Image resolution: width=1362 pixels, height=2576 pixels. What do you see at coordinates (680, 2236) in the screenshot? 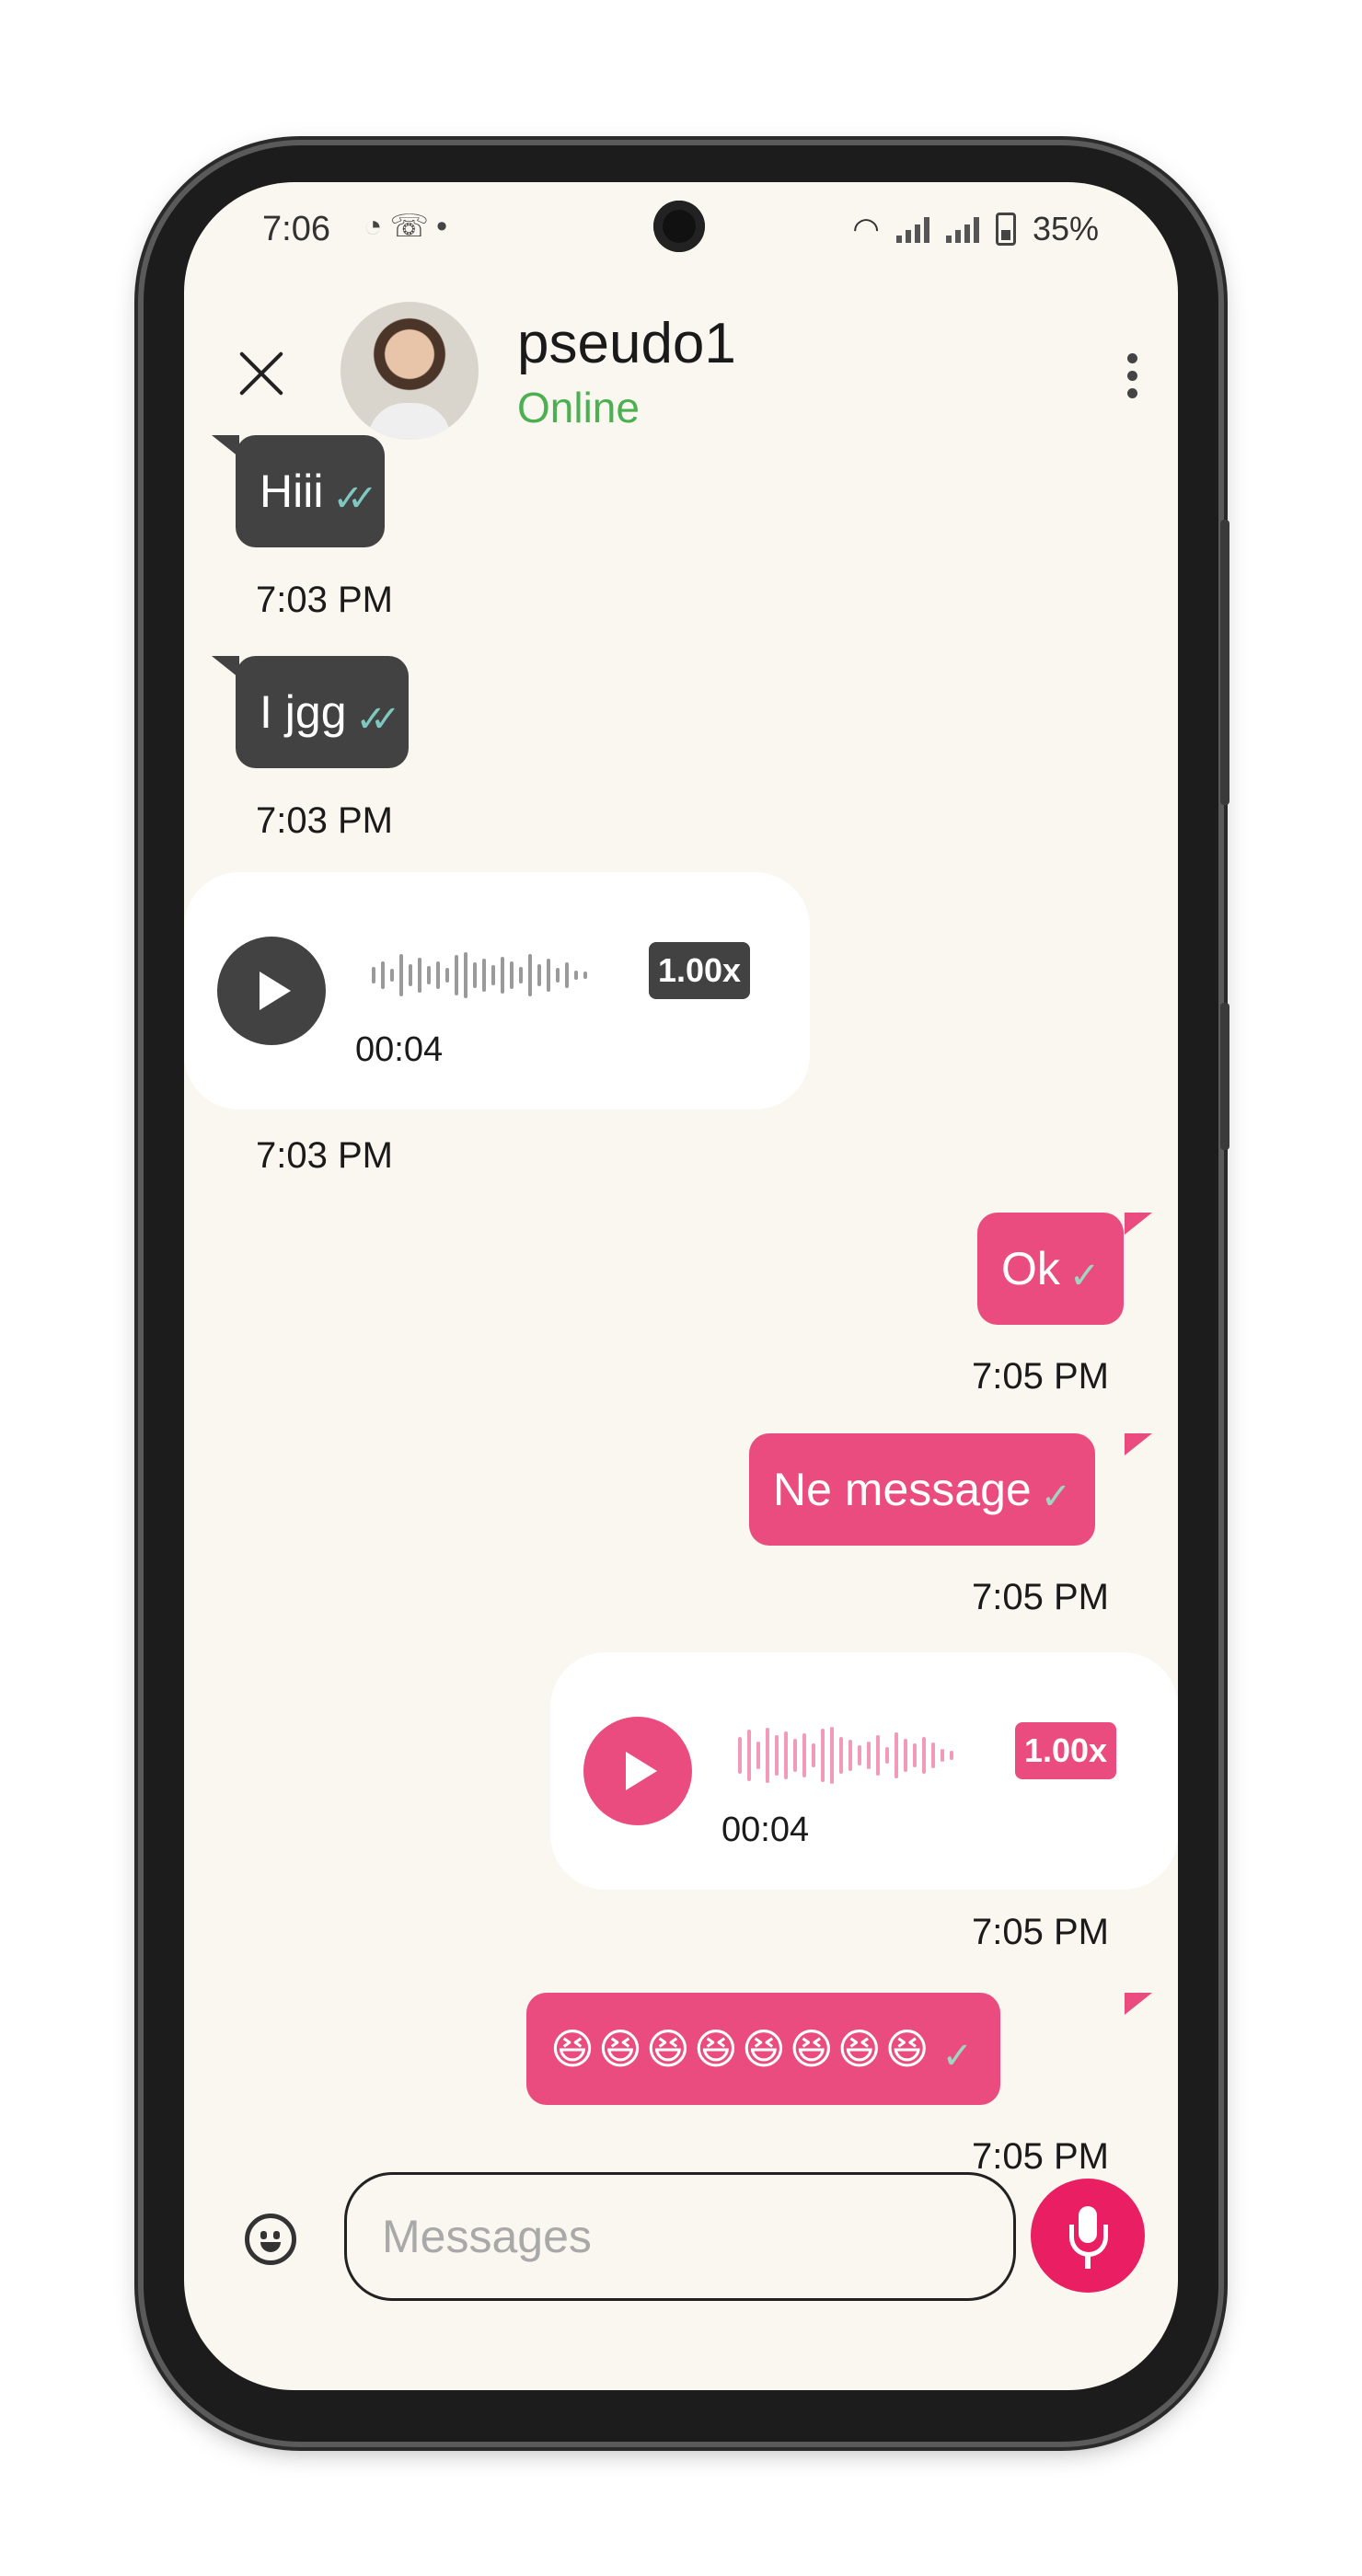
I see `message-input: Messages` at bounding box center [680, 2236].